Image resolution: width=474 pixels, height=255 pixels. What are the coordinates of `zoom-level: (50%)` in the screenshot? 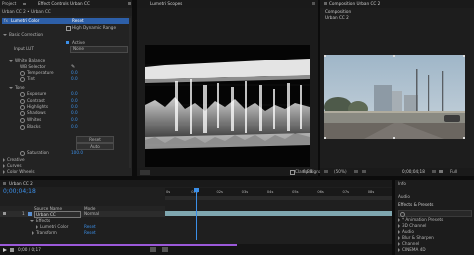 It's located at (340, 172).